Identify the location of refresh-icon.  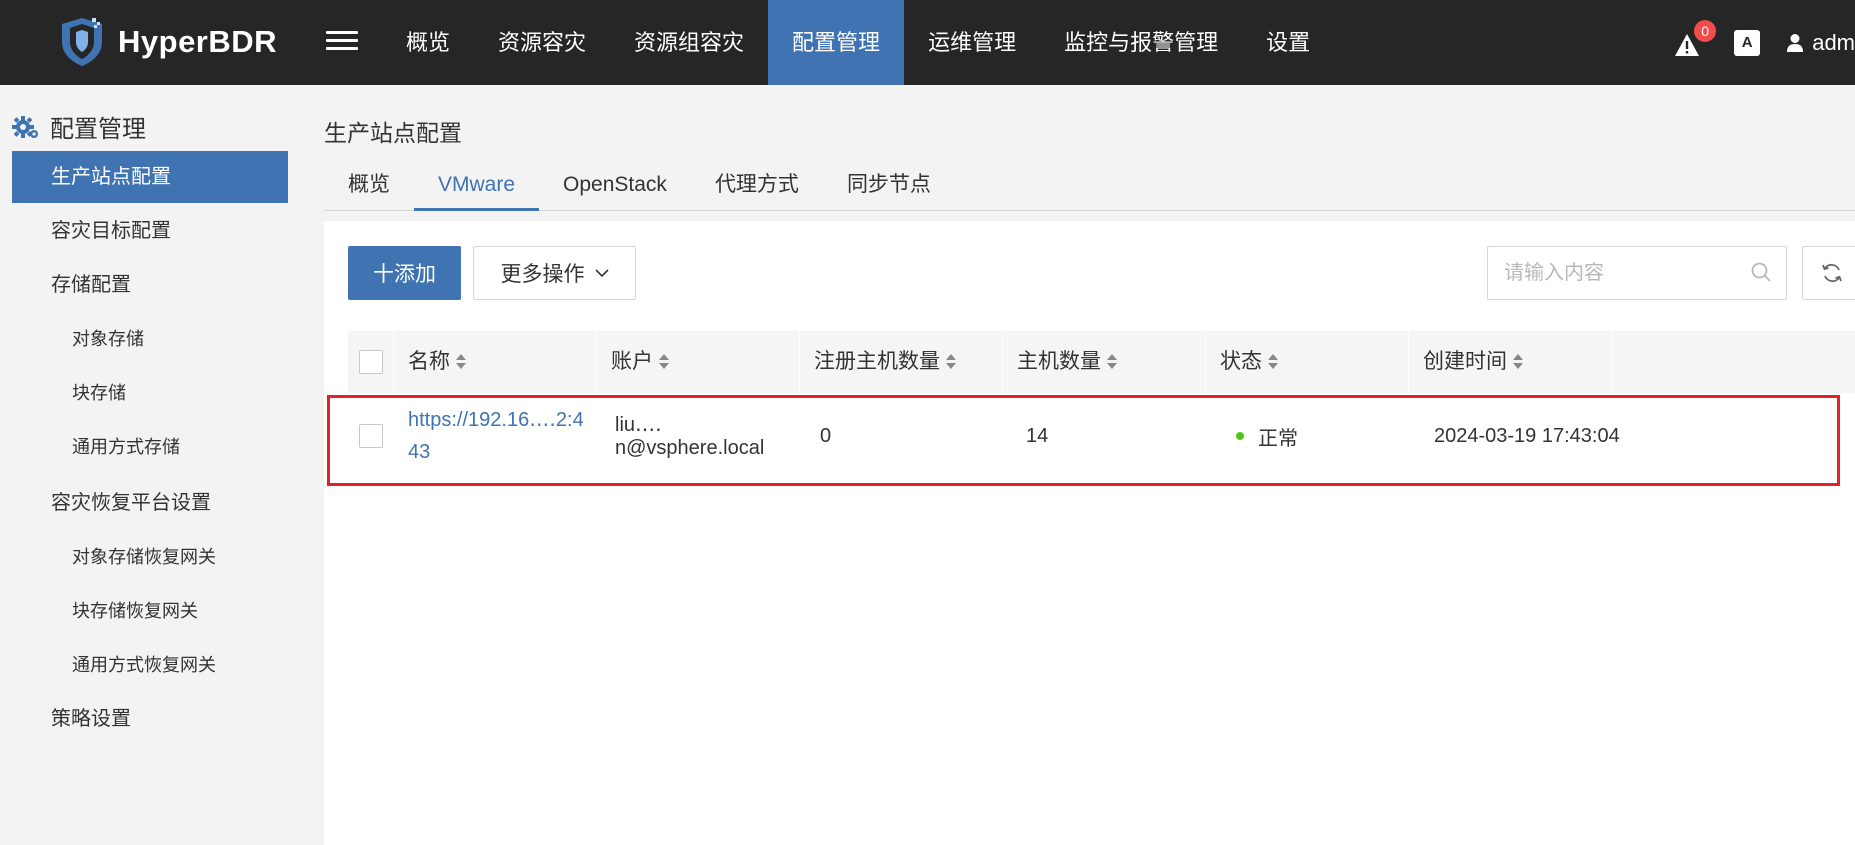
(1832, 273).